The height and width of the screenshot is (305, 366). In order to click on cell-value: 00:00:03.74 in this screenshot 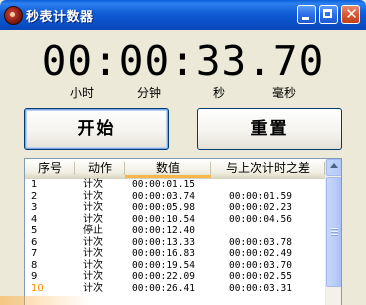, I will do `click(163, 196)`.